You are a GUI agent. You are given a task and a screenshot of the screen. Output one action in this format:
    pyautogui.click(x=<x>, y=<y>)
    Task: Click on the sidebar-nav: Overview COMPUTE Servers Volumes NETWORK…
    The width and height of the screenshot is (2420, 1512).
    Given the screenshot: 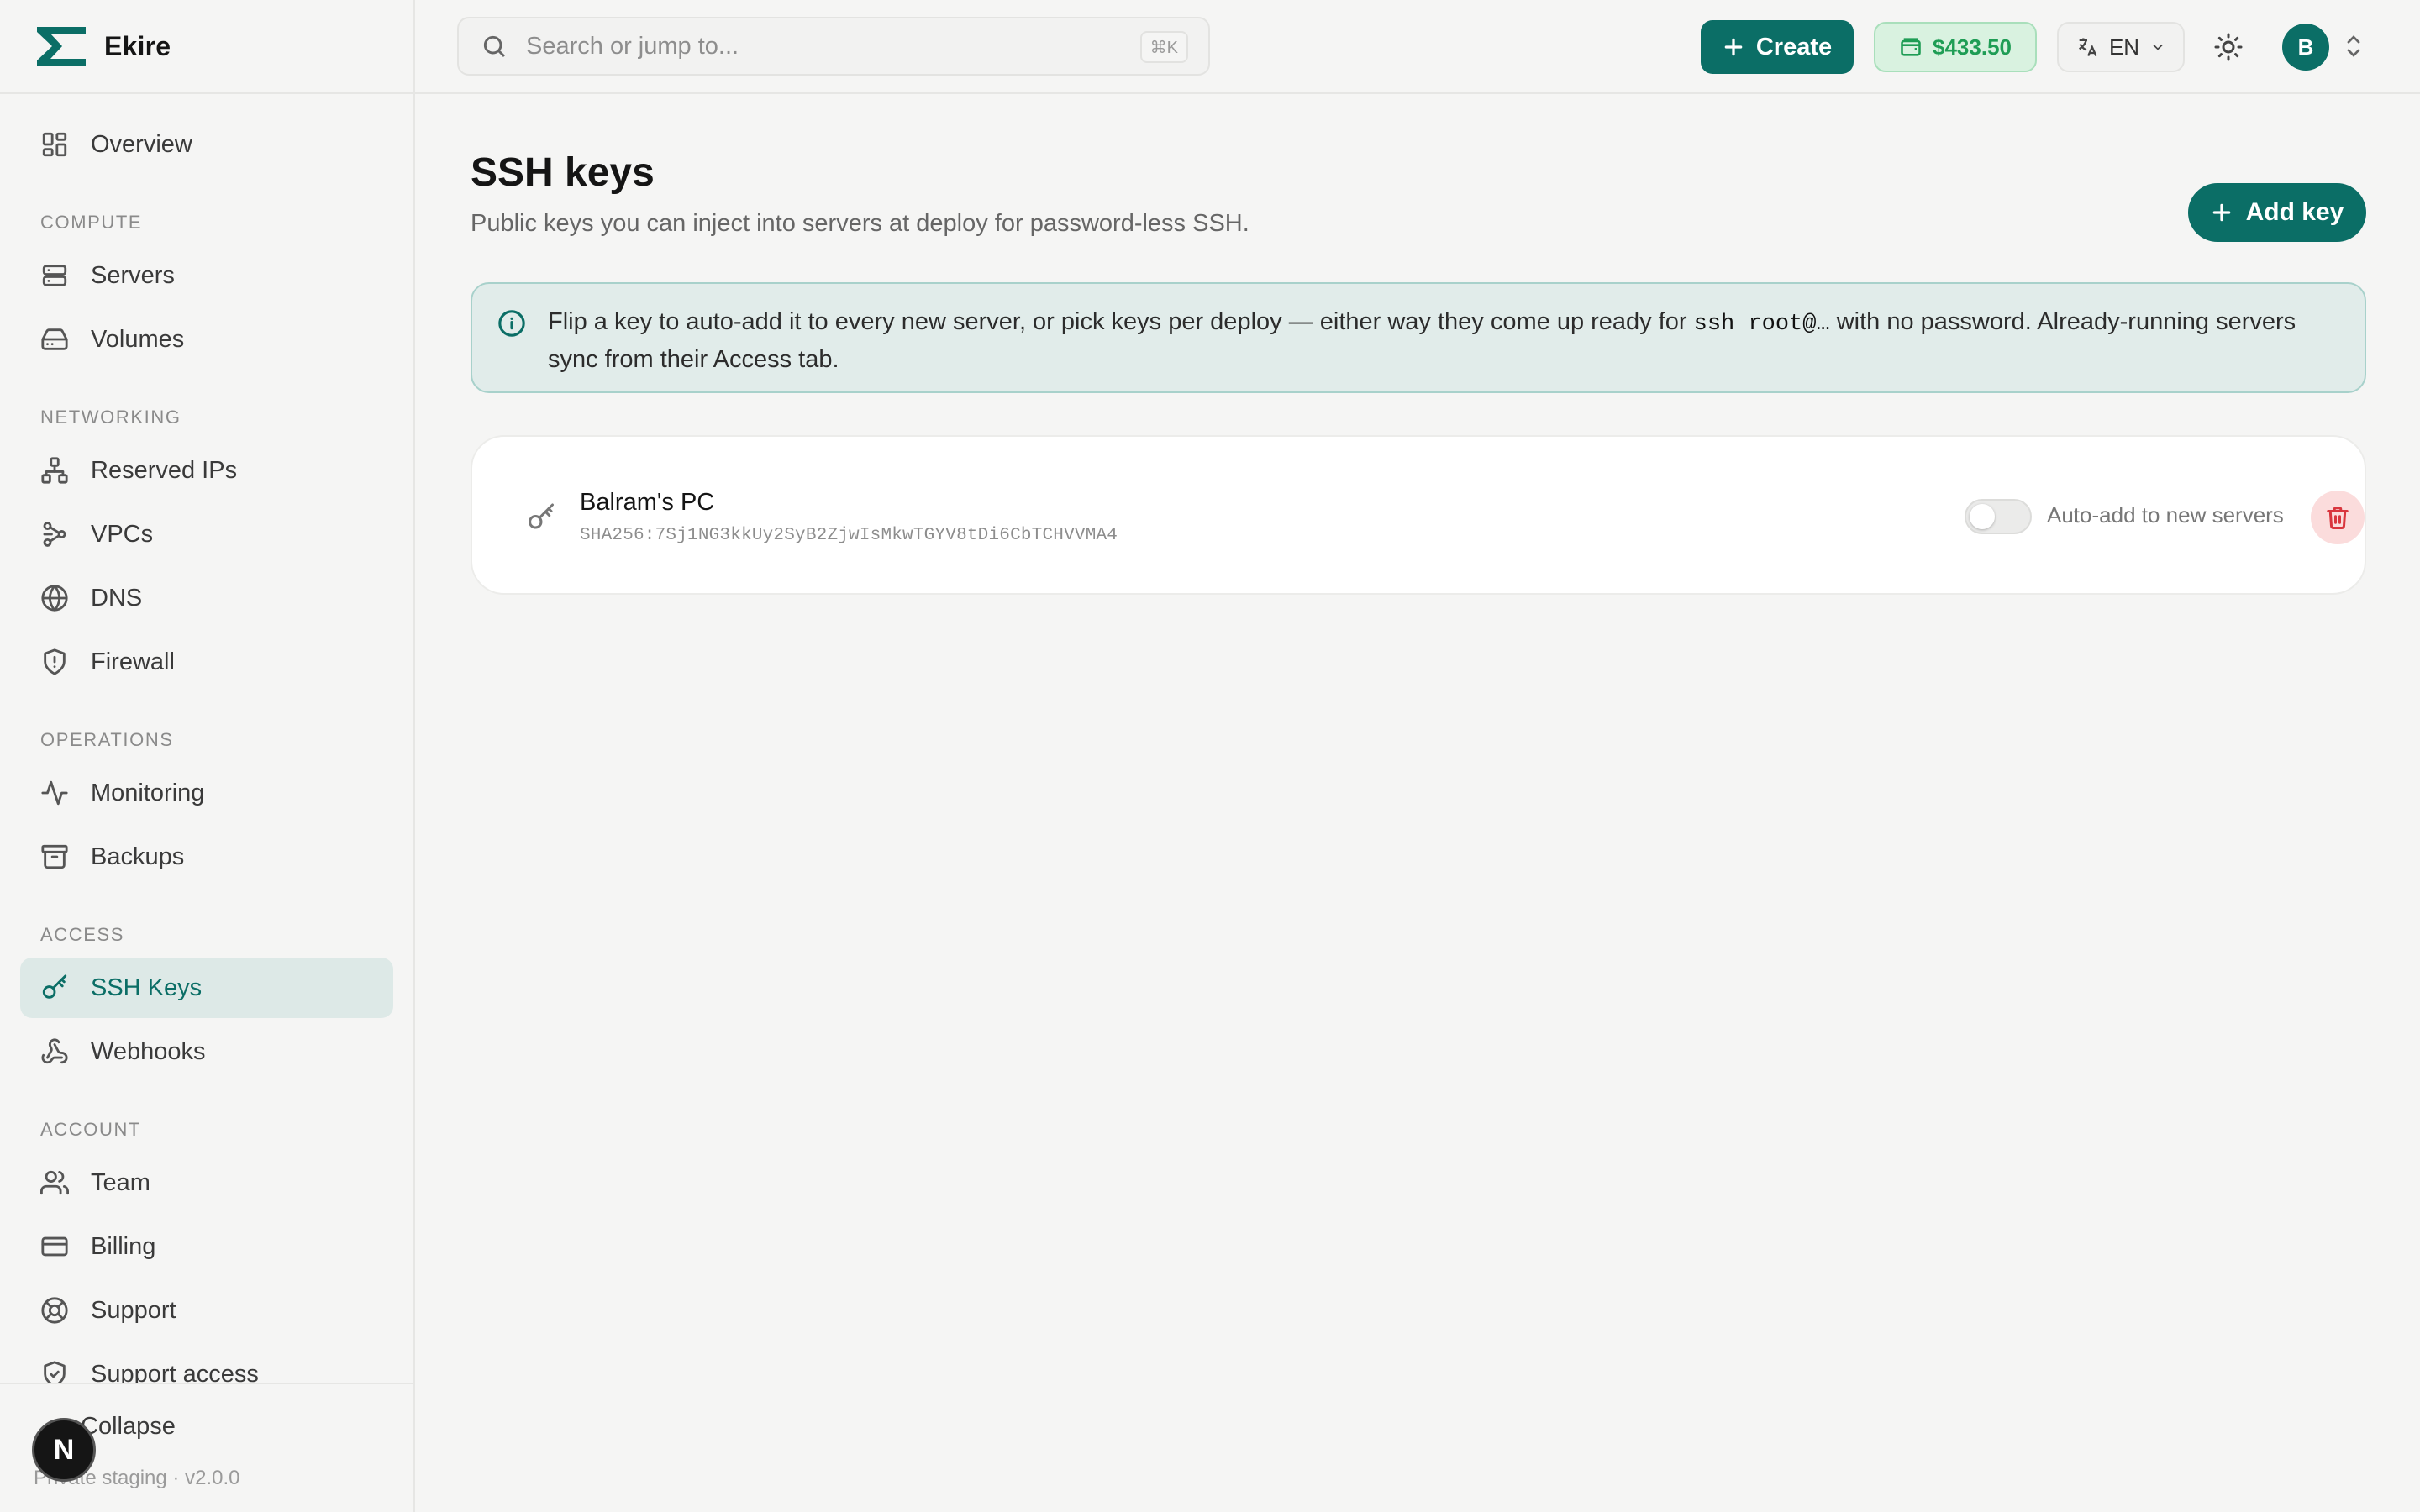 What is the action you would take?
    pyautogui.click(x=206, y=749)
    